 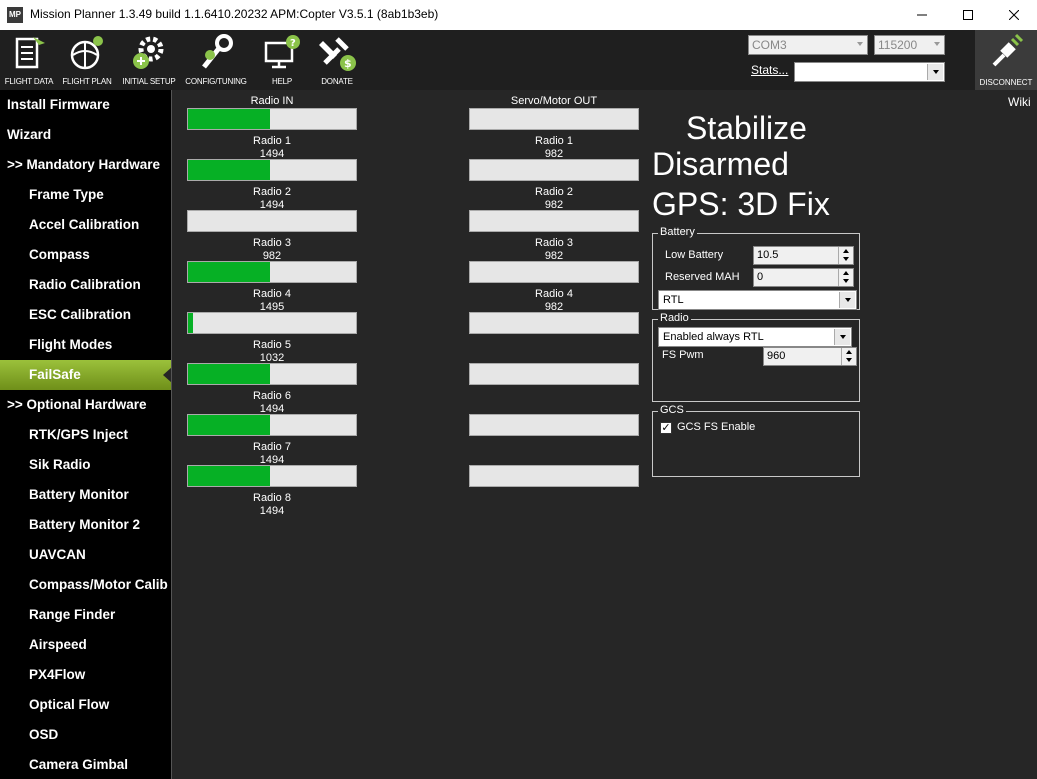 What do you see at coordinates (677, 232) in the screenshot?
I see `battery-group-title: Battery` at bounding box center [677, 232].